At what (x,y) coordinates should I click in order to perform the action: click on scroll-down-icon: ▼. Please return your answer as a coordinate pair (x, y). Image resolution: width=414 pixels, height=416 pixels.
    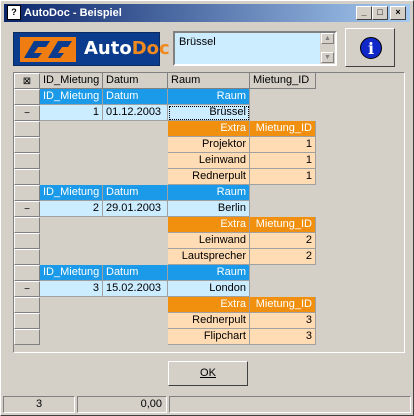
    Looking at the image, I should click on (327, 57).